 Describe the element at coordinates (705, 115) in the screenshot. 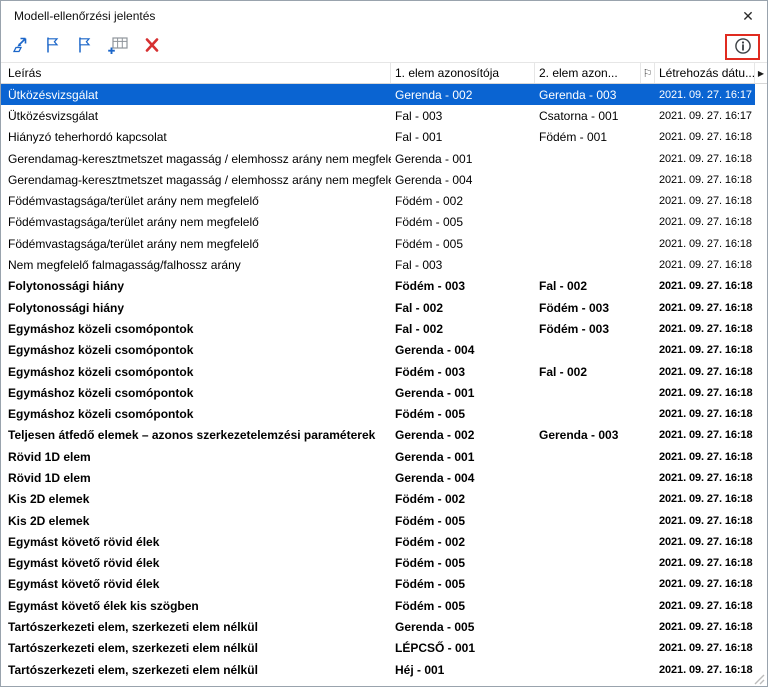

I see `cell-created-date: 2021. 09. 27. 16:17` at that location.